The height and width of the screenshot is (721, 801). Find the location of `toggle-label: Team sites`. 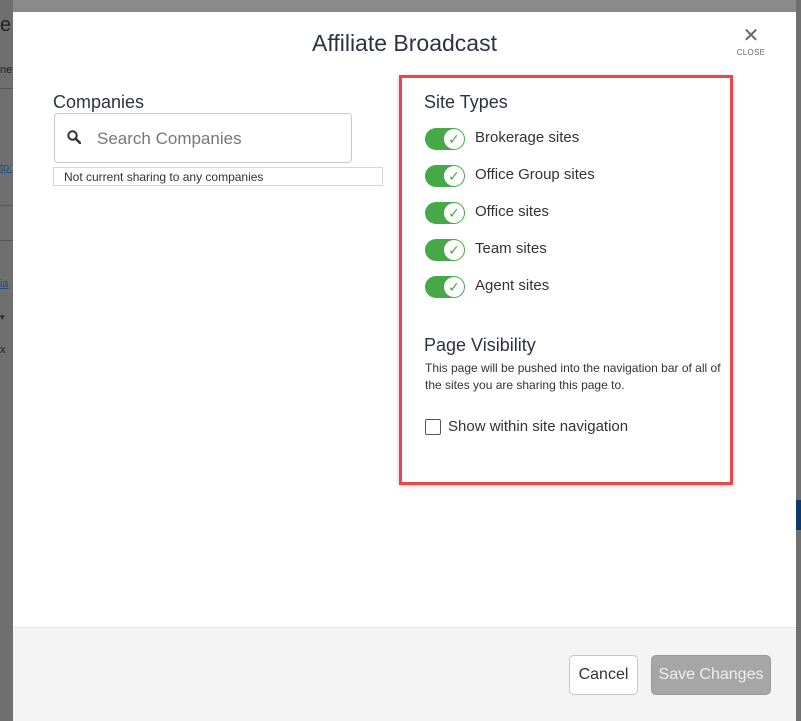

toggle-label: Team sites is located at coordinates (511, 248).